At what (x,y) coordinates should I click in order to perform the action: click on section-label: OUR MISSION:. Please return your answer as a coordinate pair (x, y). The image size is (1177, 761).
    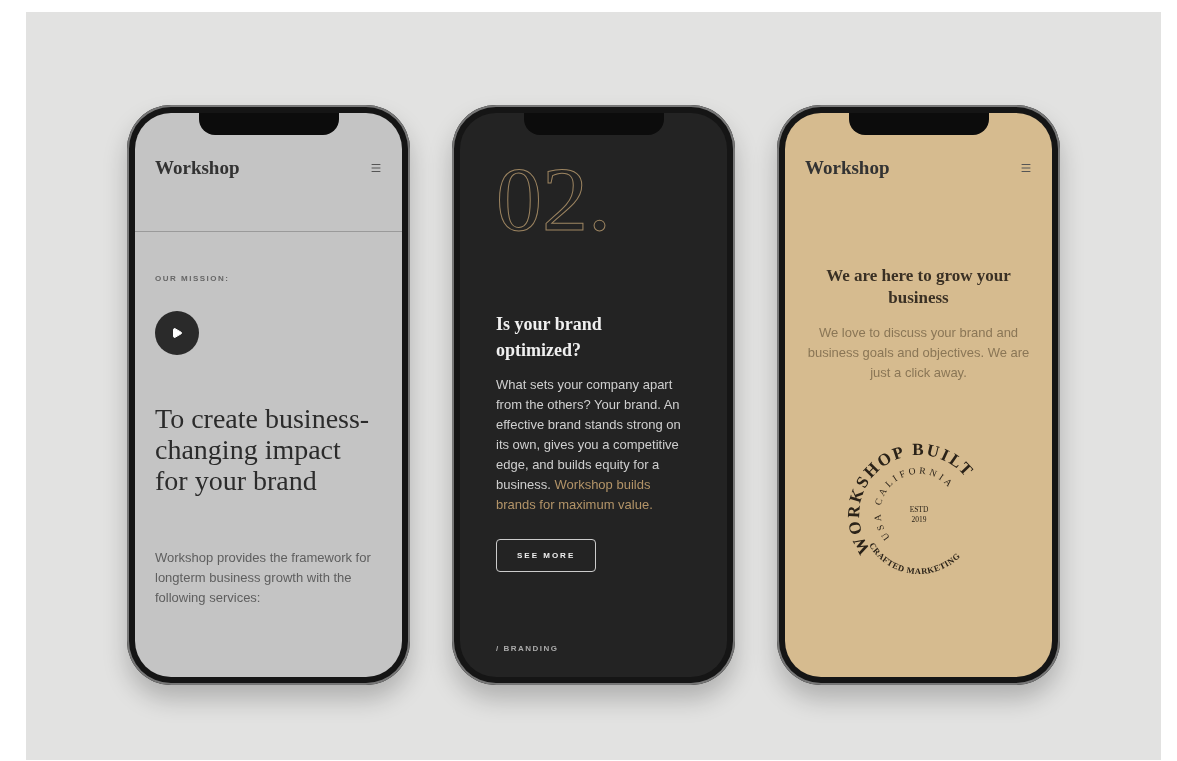
    Looking at the image, I should click on (193, 278).